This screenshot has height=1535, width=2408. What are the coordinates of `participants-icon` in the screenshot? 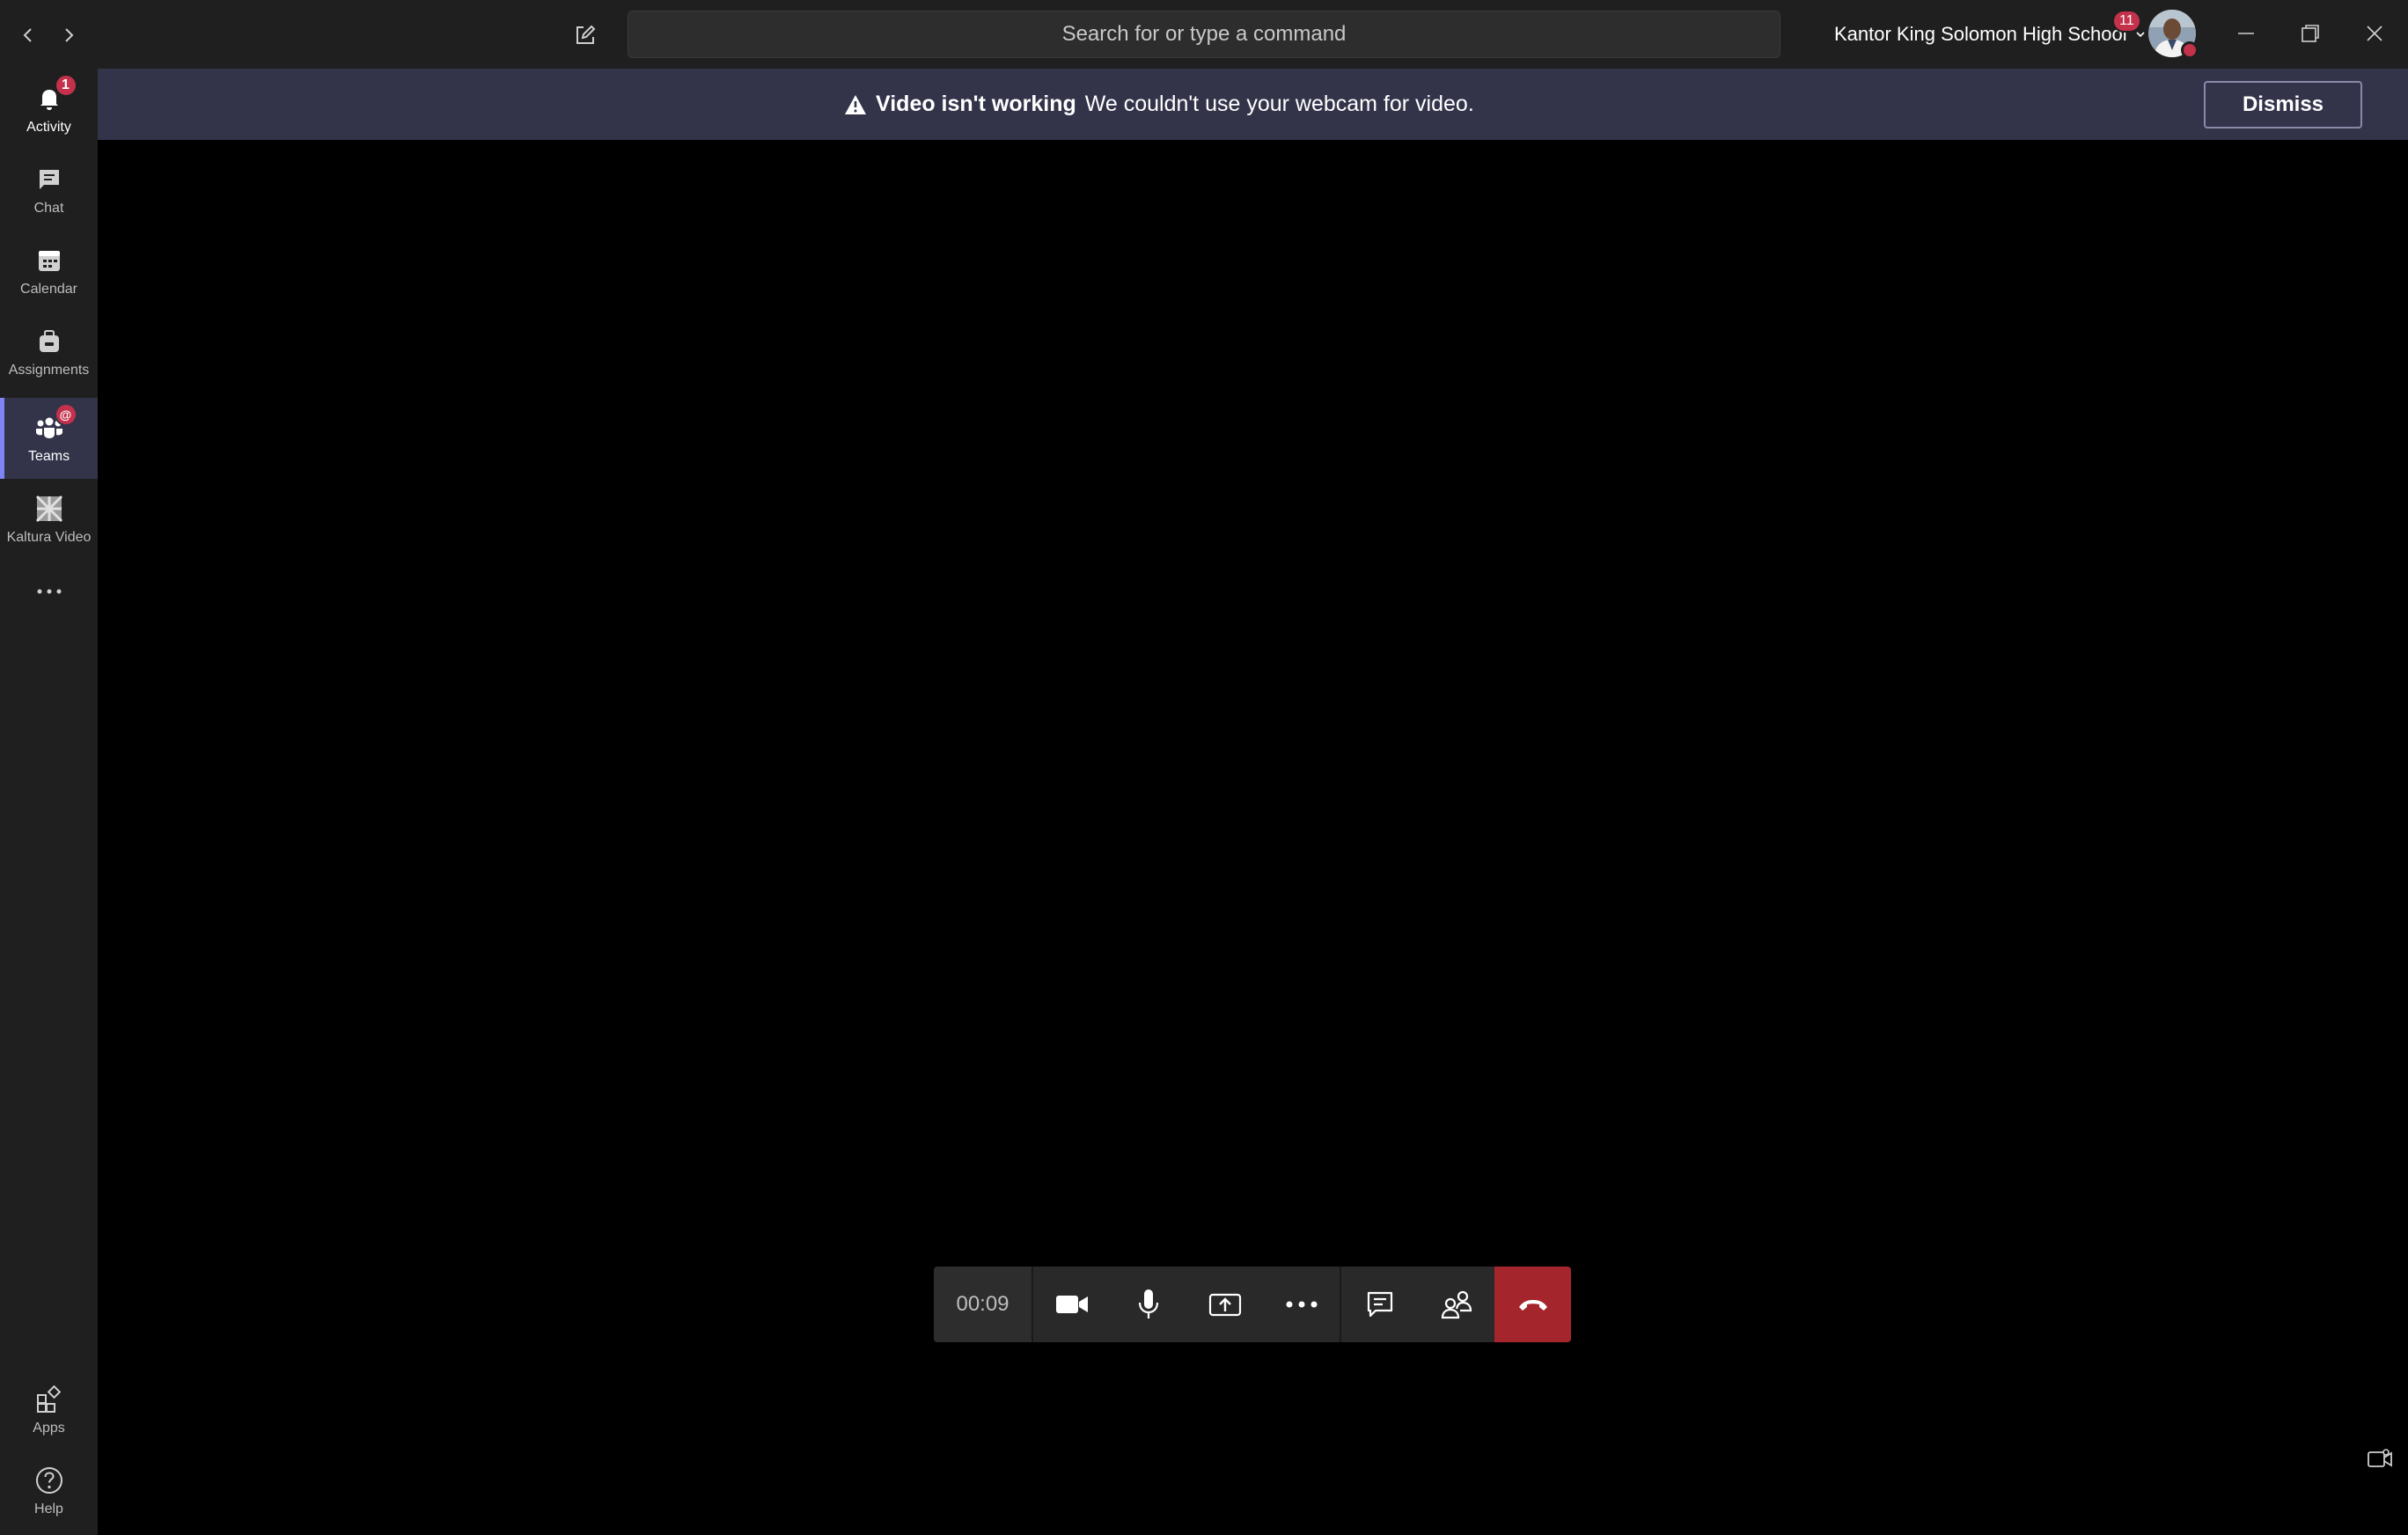 It's located at (1456, 1304).